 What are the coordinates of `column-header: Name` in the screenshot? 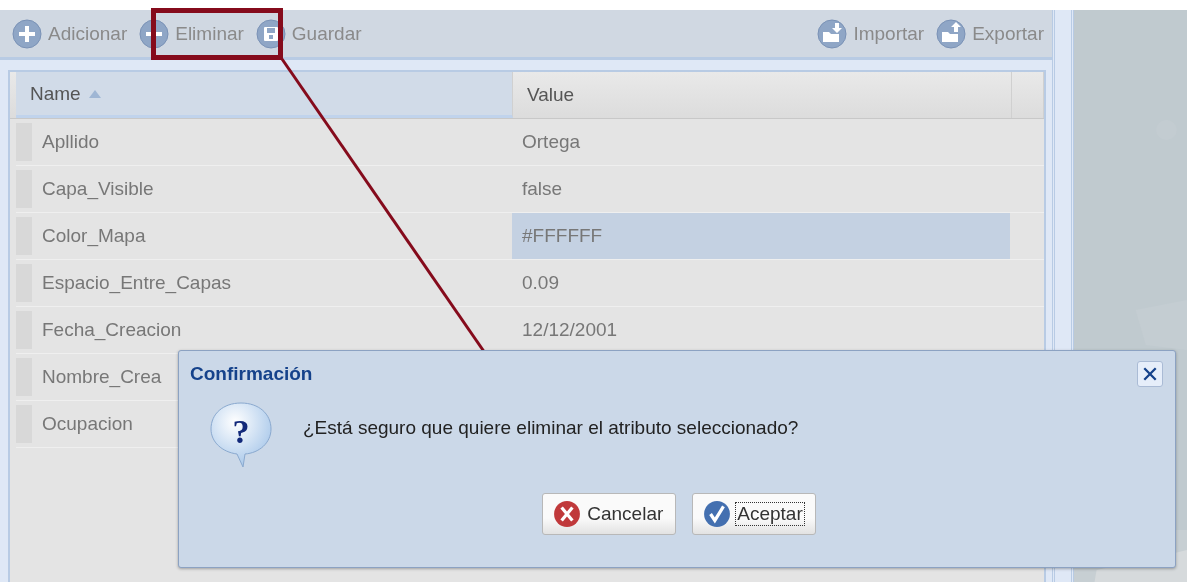 It's located at (264, 95).